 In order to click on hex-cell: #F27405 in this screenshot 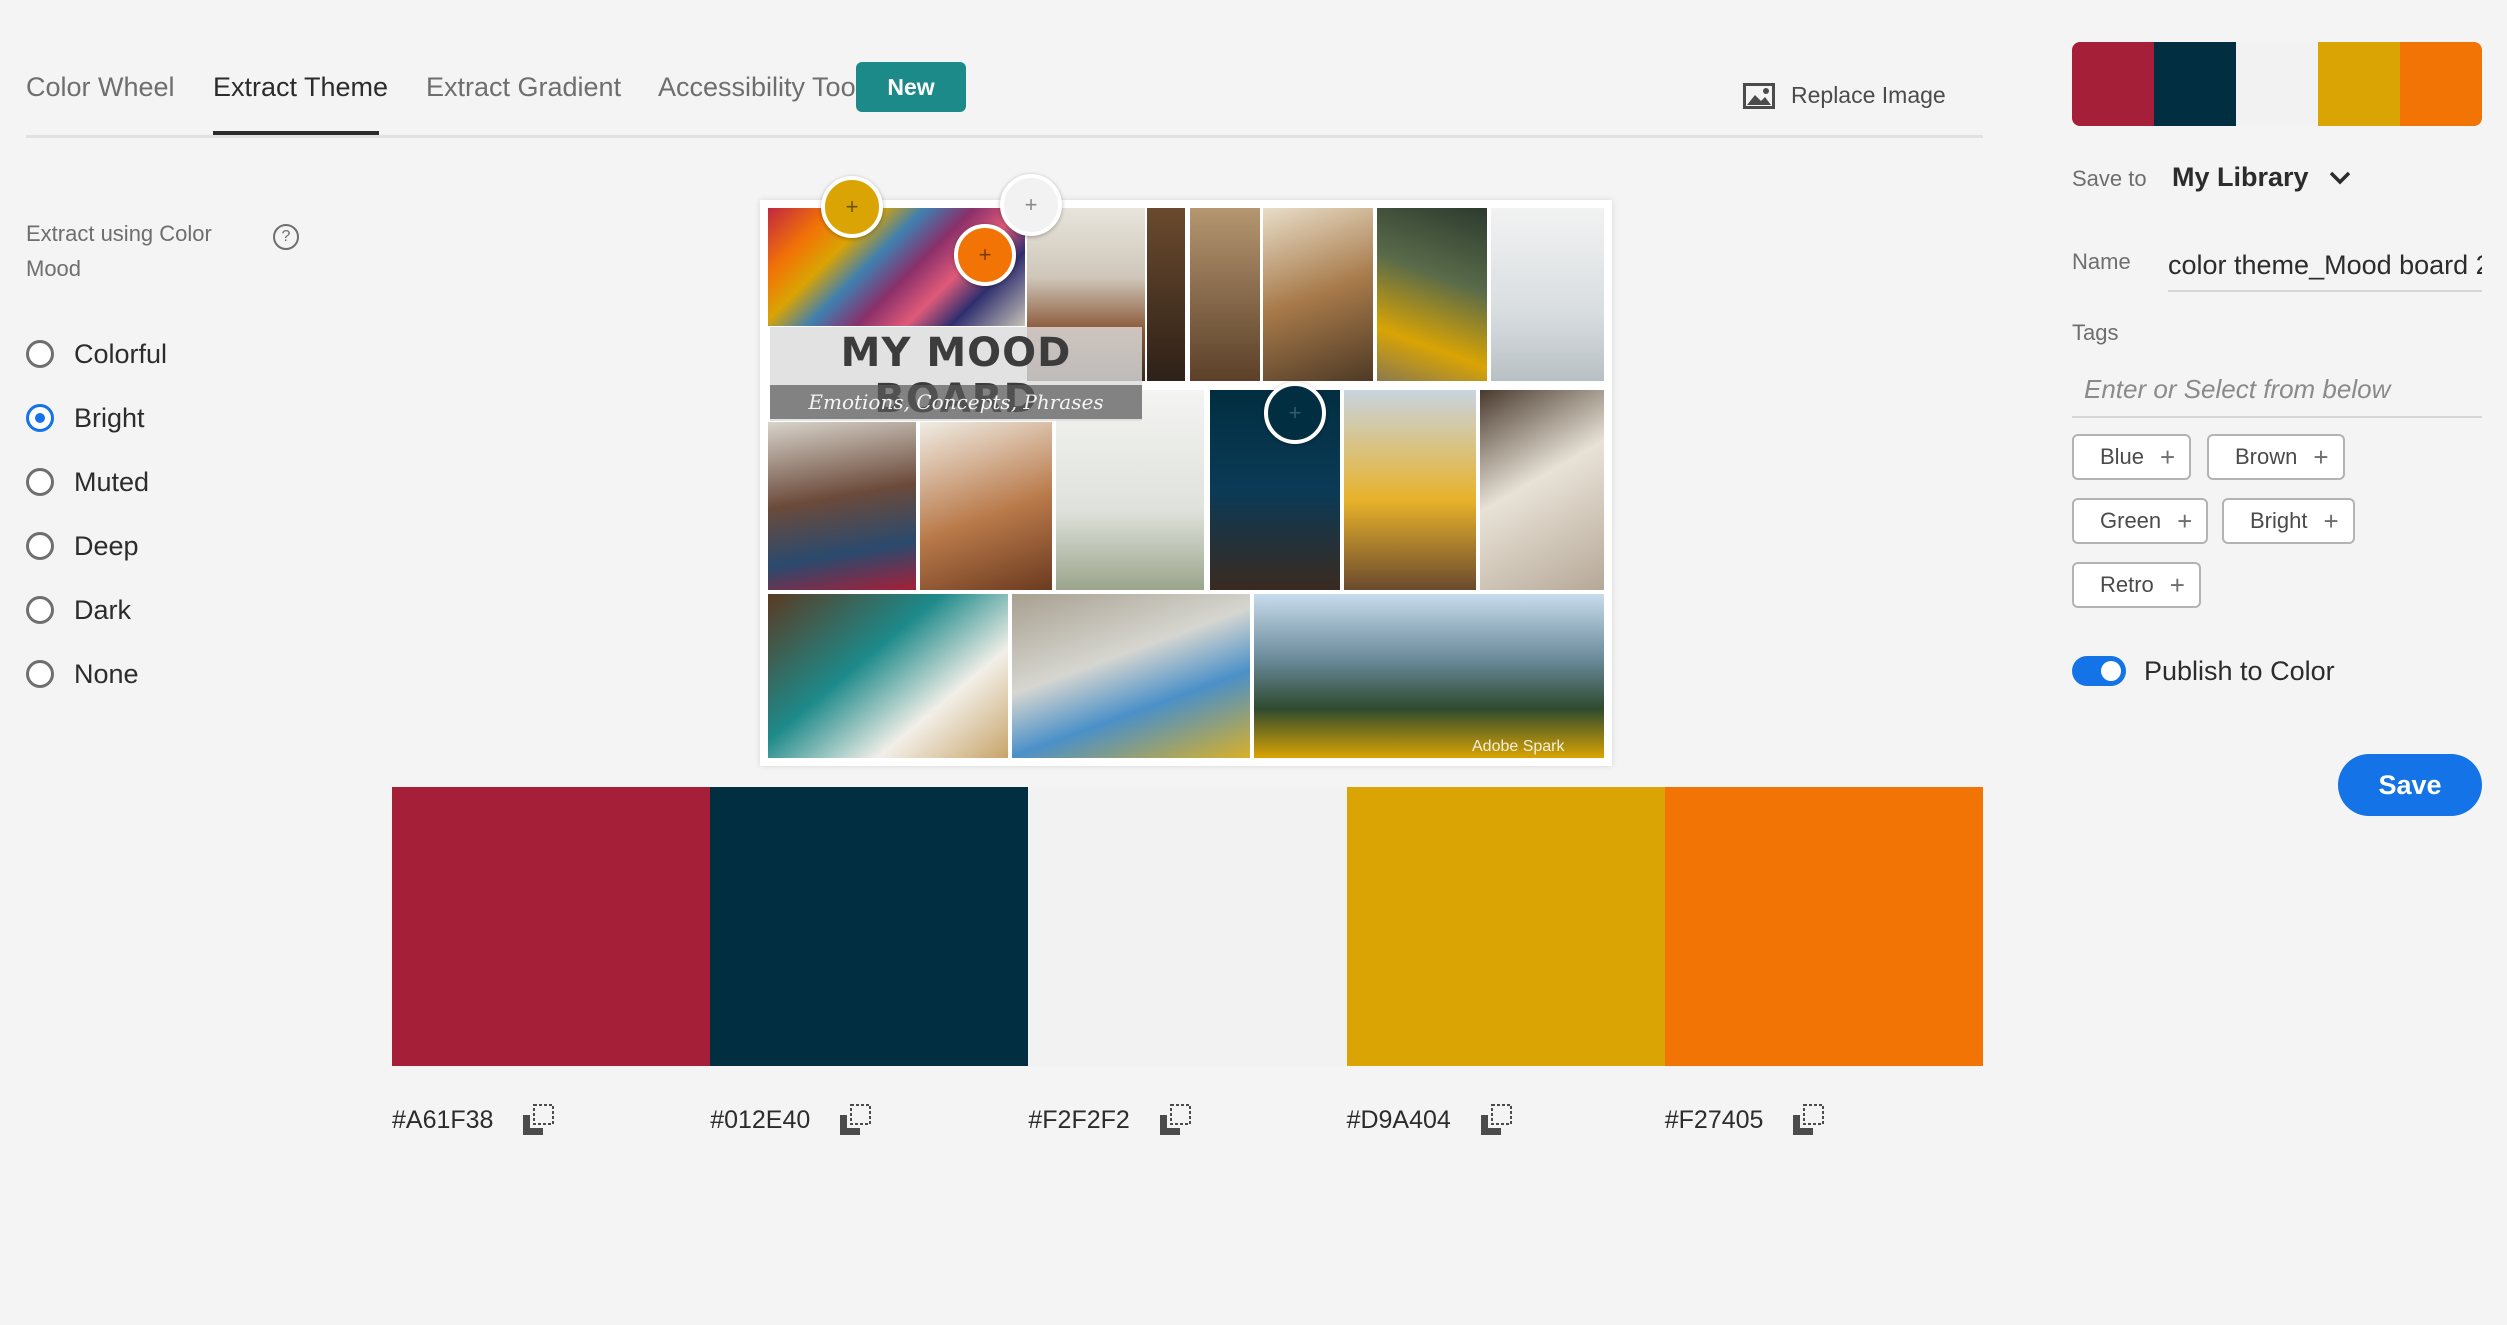, I will do `click(1824, 1120)`.